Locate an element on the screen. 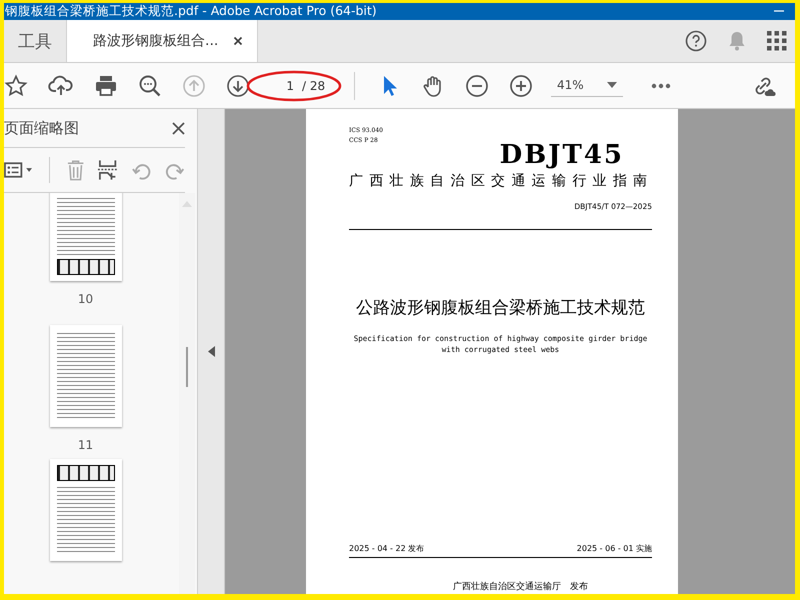 The height and width of the screenshot is (600, 800). list-options-icon is located at coordinates (18, 170).